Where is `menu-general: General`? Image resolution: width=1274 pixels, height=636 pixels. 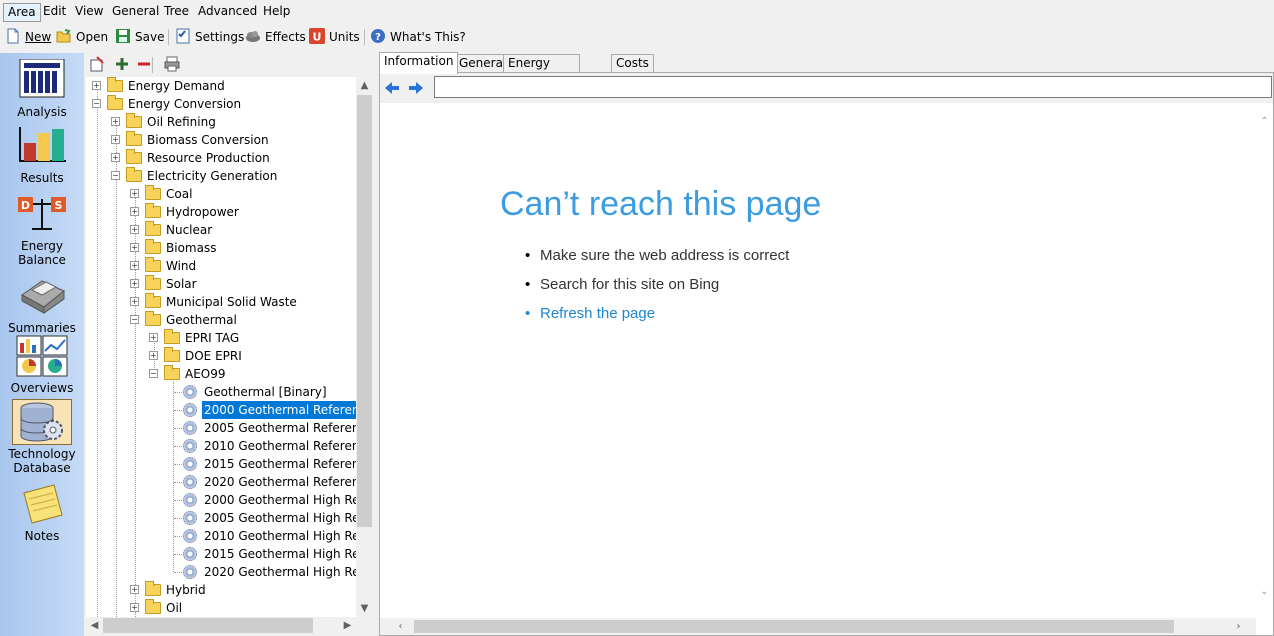 menu-general: General is located at coordinates (135, 12).